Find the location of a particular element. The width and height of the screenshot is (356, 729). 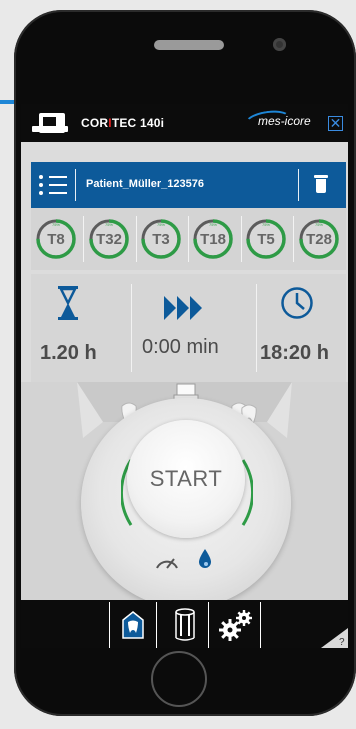

bottom-nav is located at coordinates (184, 624).